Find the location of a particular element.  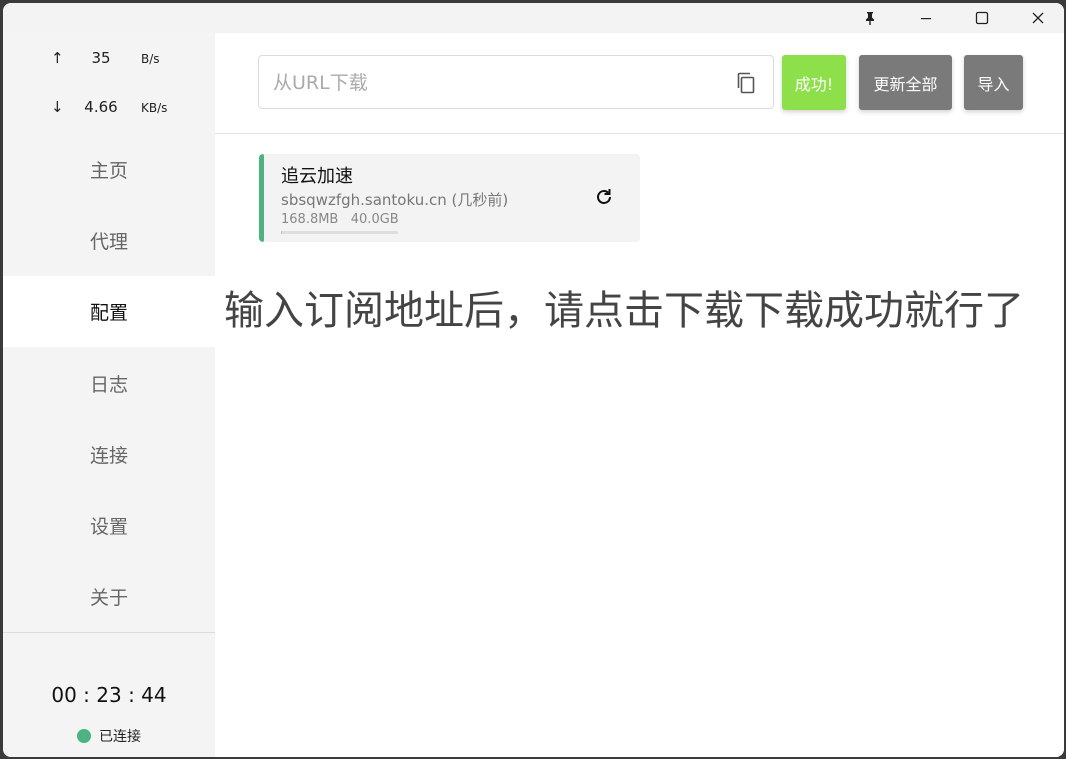

profile-active-indicator is located at coordinates (261, 198).